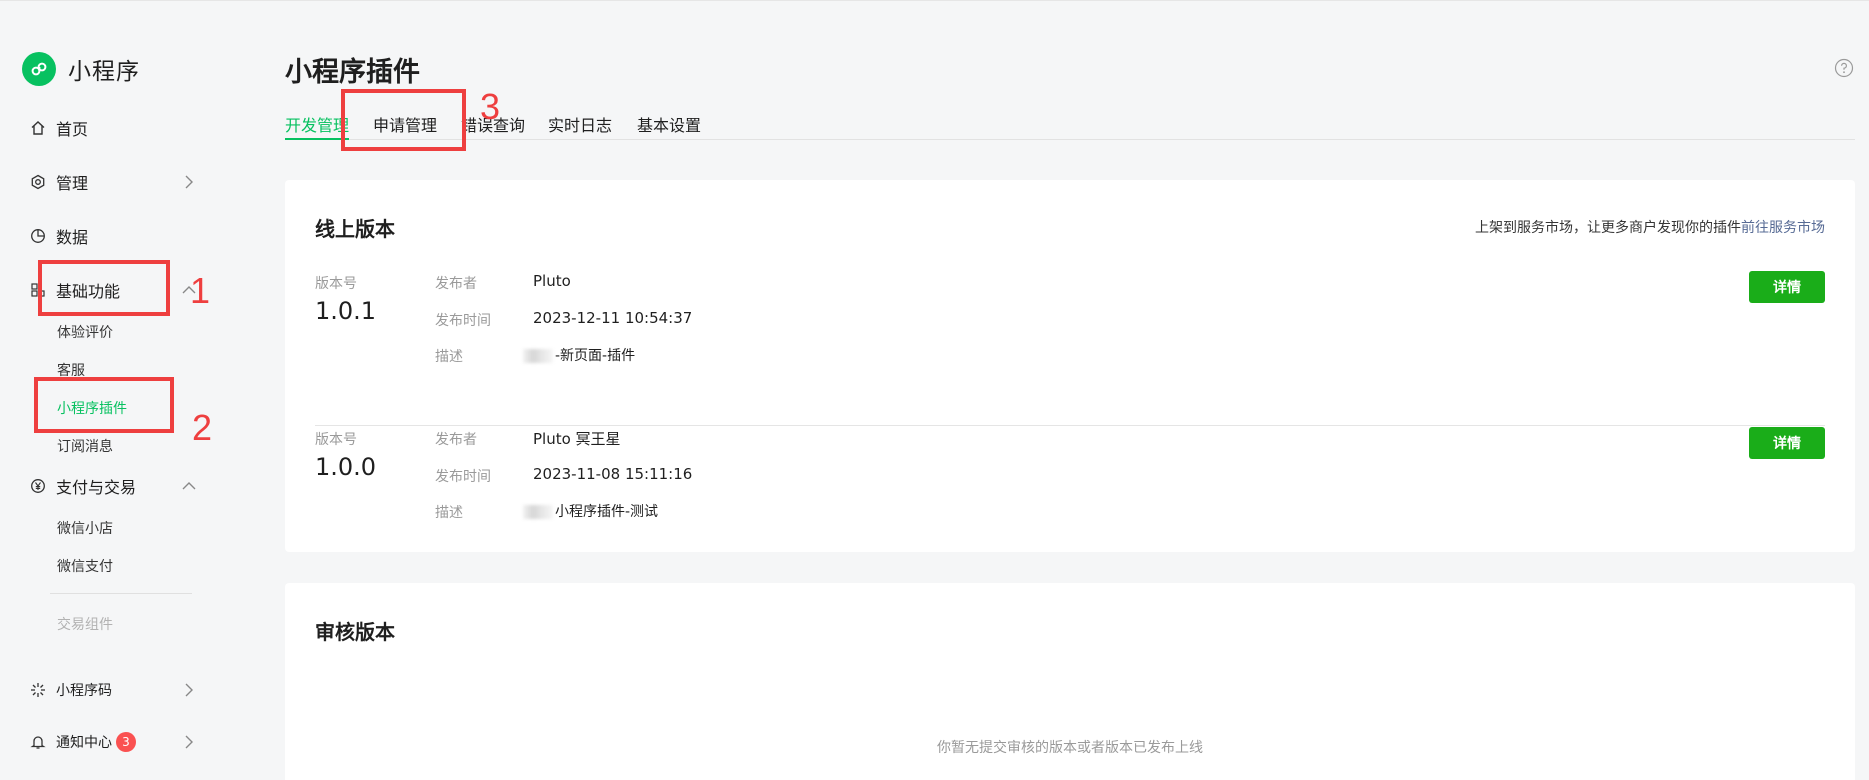 This screenshot has height=780, width=1869. Describe the element at coordinates (38, 486) in the screenshot. I see `yuan-coin-icon` at that location.